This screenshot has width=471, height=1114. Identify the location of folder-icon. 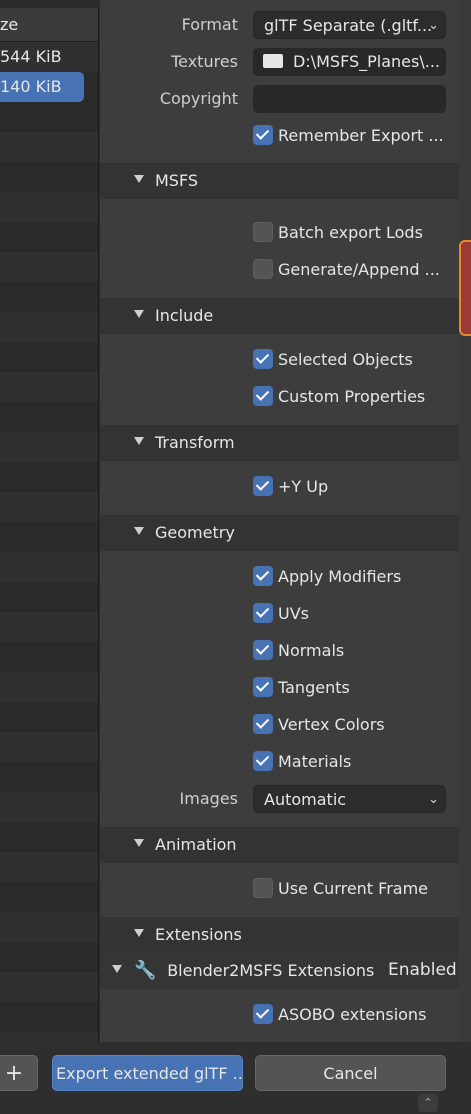
(273, 60).